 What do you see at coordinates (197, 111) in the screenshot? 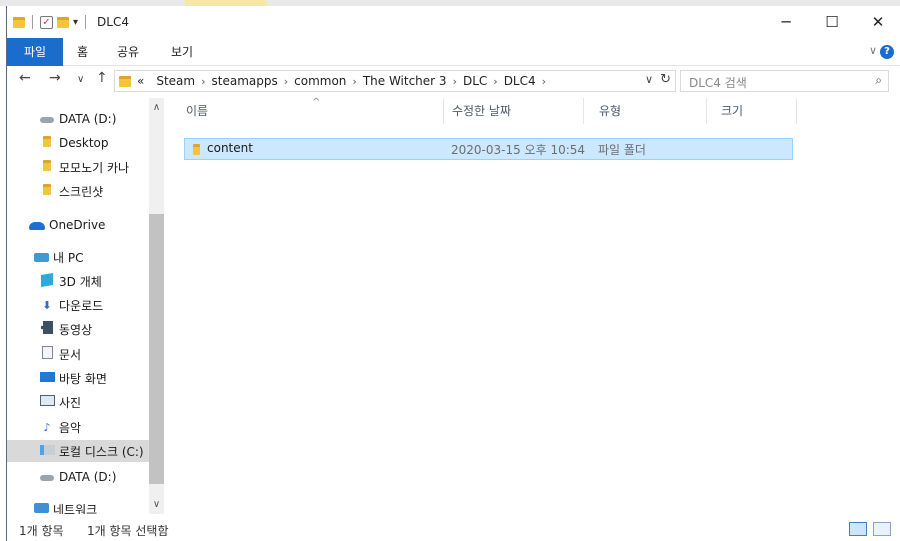
I see `column-header-label: 이름` at bounding box center [197, 111].